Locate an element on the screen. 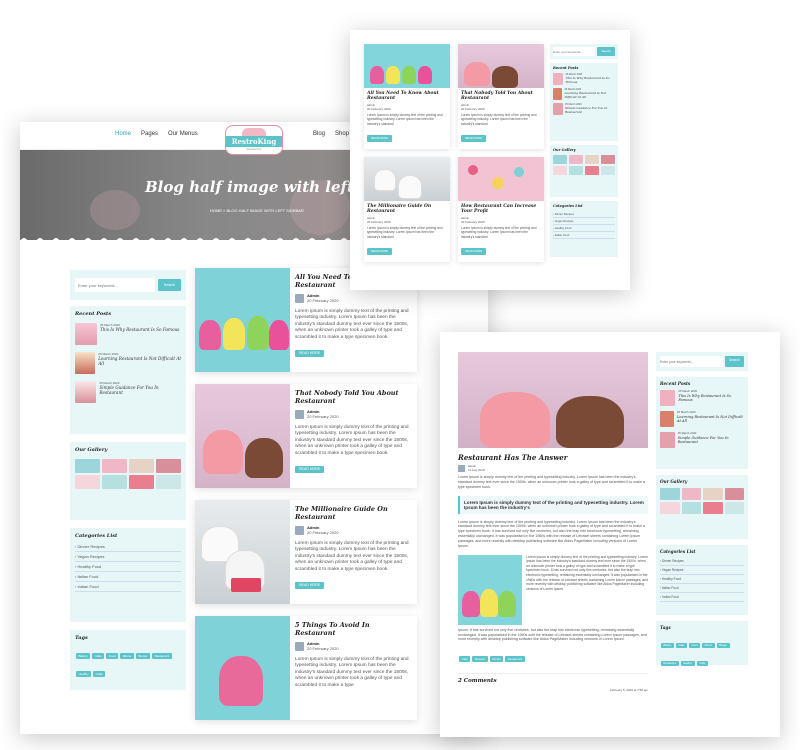 The width and height of the screenshot is (800, 750). nav-blog: Blog is located at coordinates (319, 134).